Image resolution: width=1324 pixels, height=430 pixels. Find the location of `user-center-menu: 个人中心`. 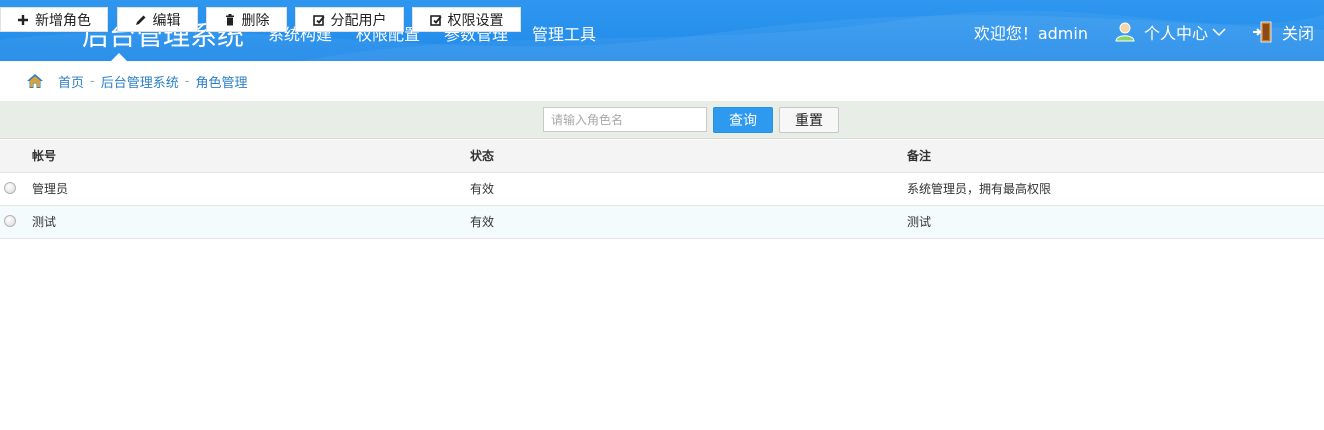

user-center-menu: 个人中心 is located at coordinates (1170, 32).